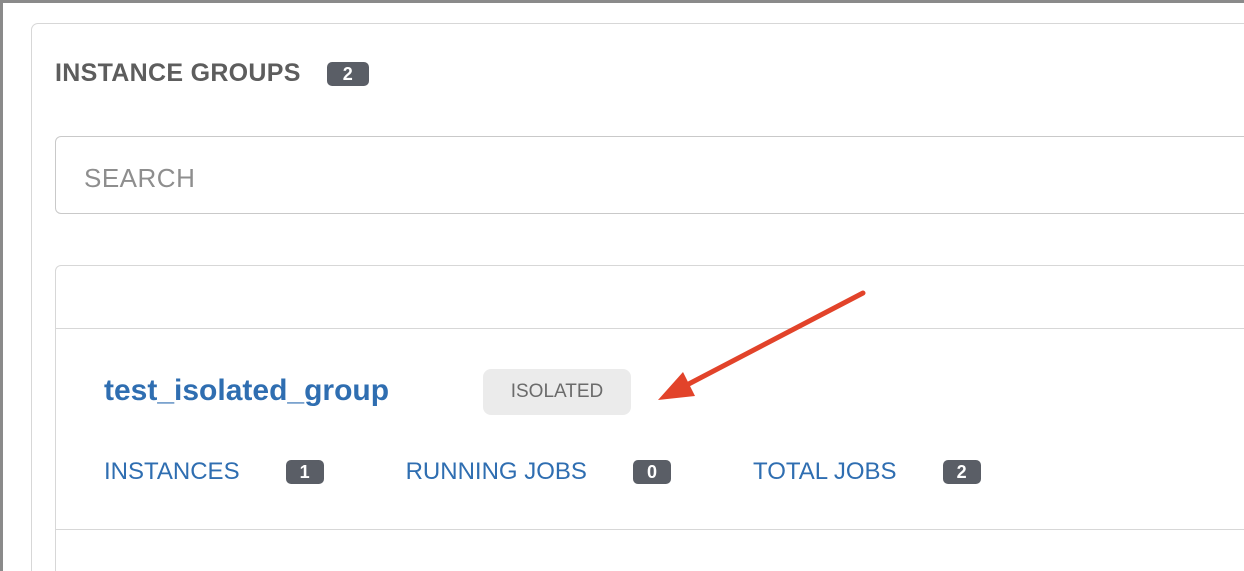  I want to click on group-metrics: INSTANCES 1 RUNNING JOBS 0 TOTAL JOBS 2, so click(583, 472).